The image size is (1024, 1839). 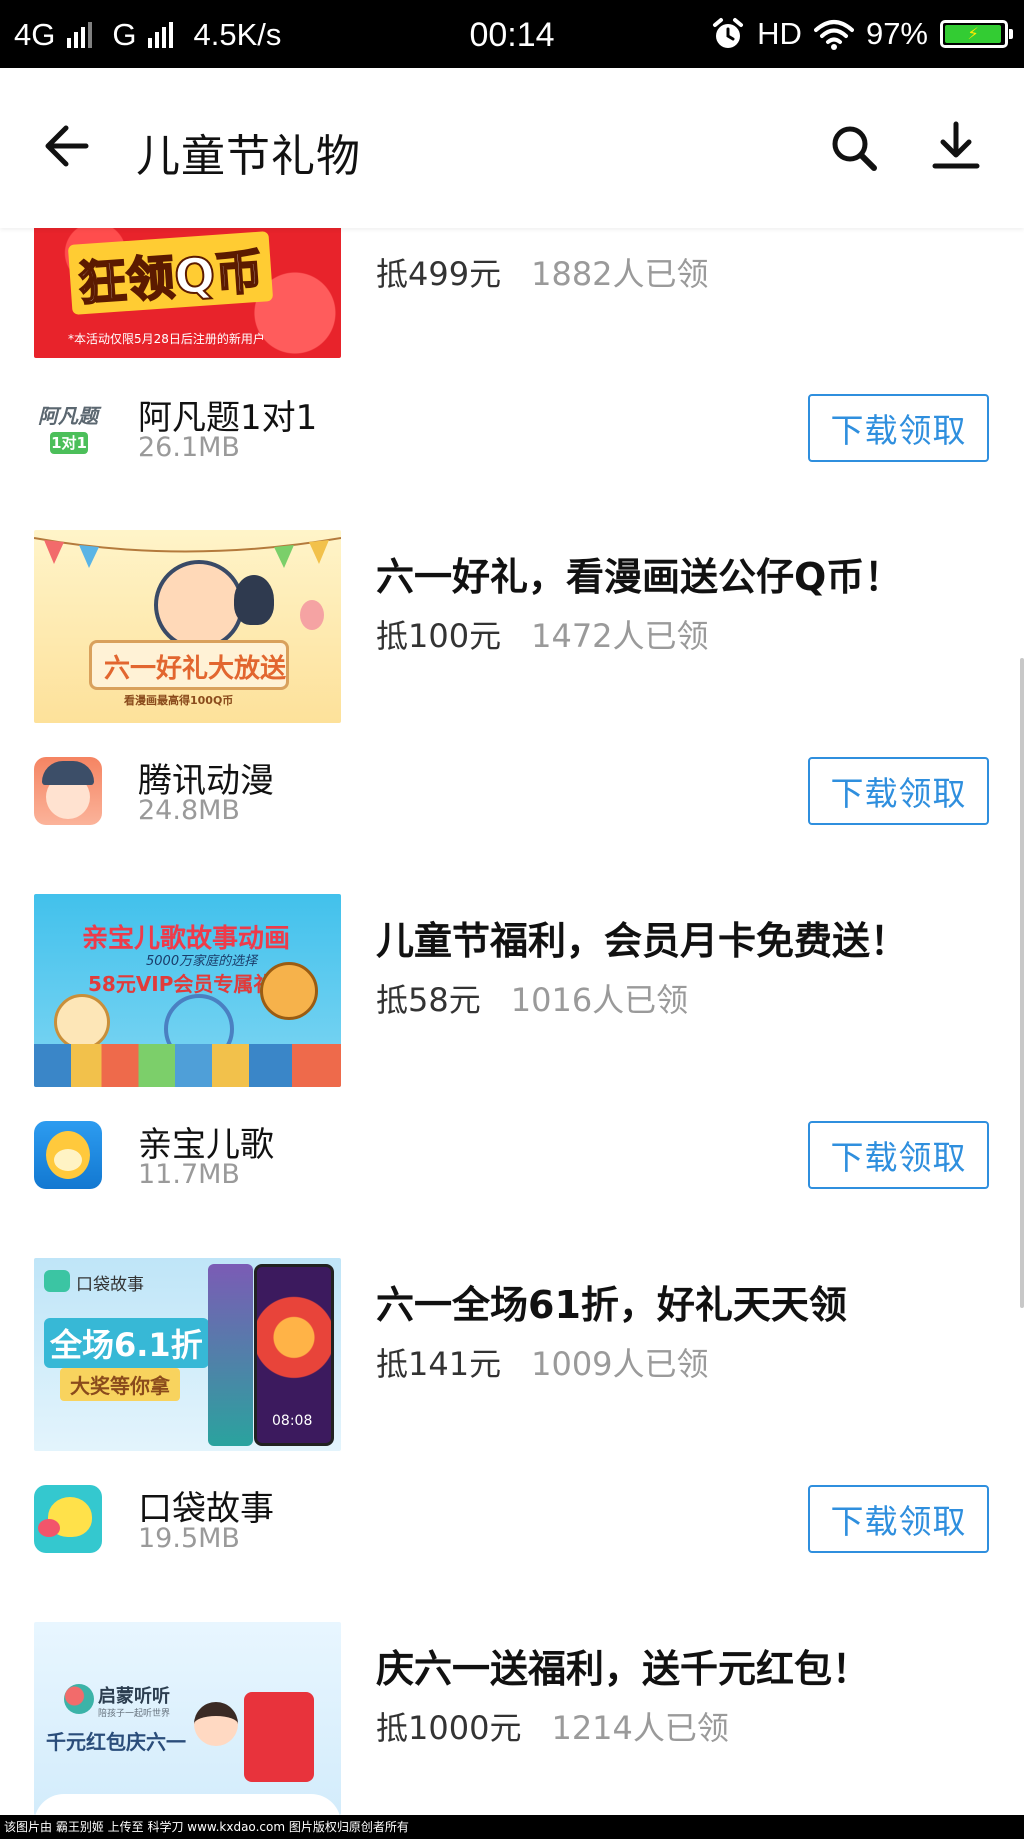 I want to click on banner-brand: 启蒙听听, so click(x=134, y=1696).